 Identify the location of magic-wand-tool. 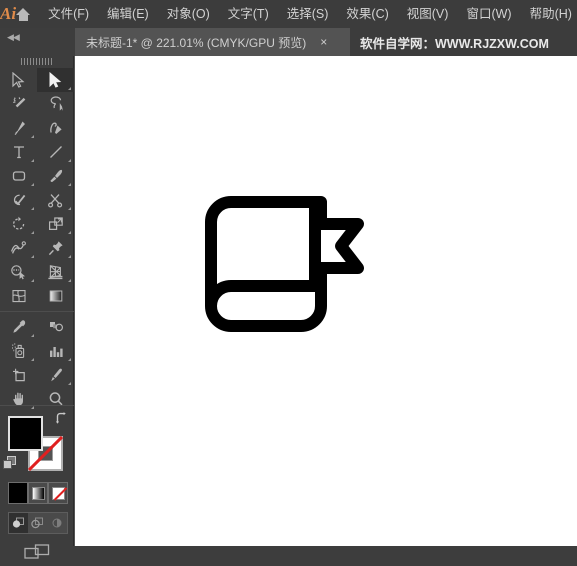
(18, 104).